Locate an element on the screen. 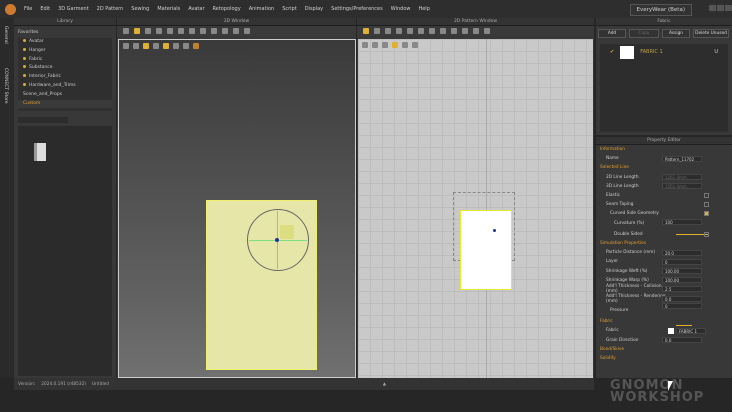 The width and height of the screenshot is (732, 412). library-item: Interior_Fabric is located at coordinates (65, 77).